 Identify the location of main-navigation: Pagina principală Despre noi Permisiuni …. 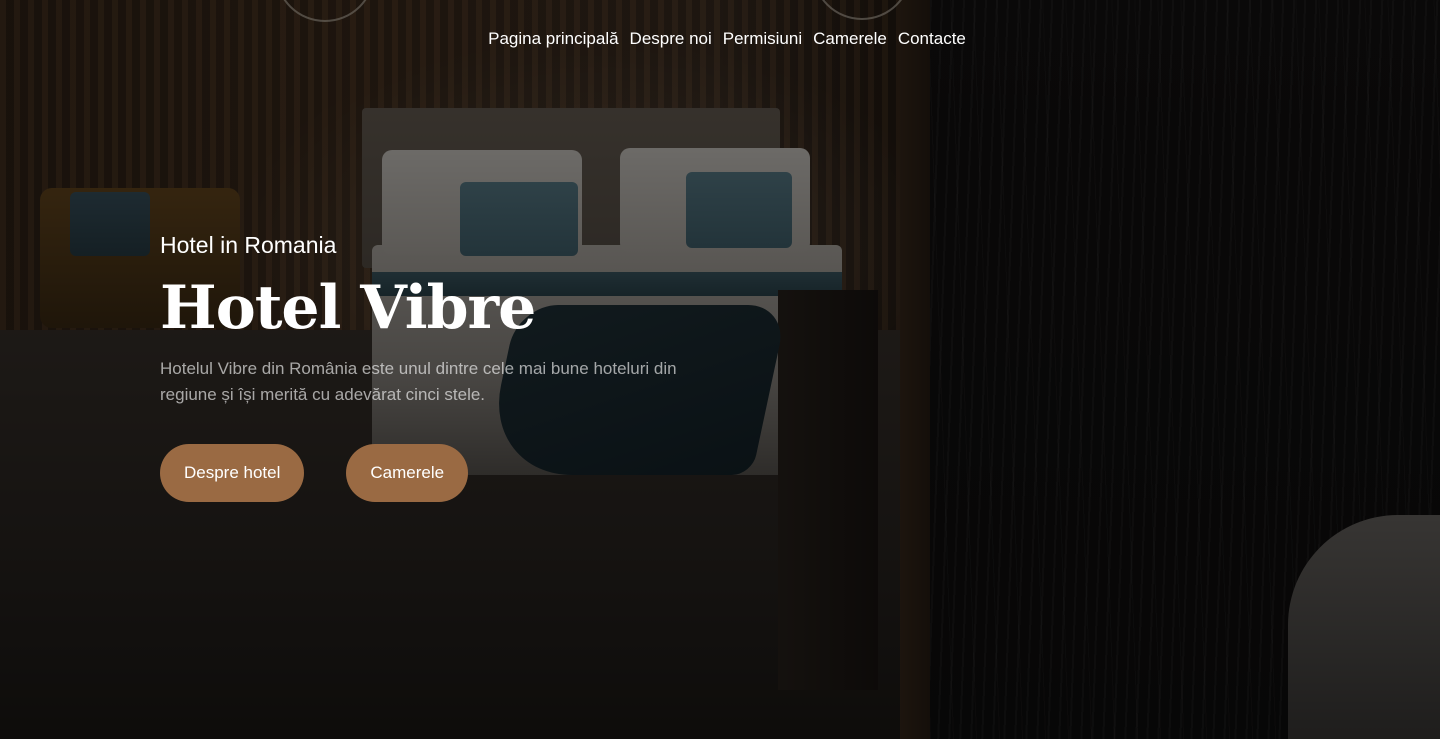
(720, 39).